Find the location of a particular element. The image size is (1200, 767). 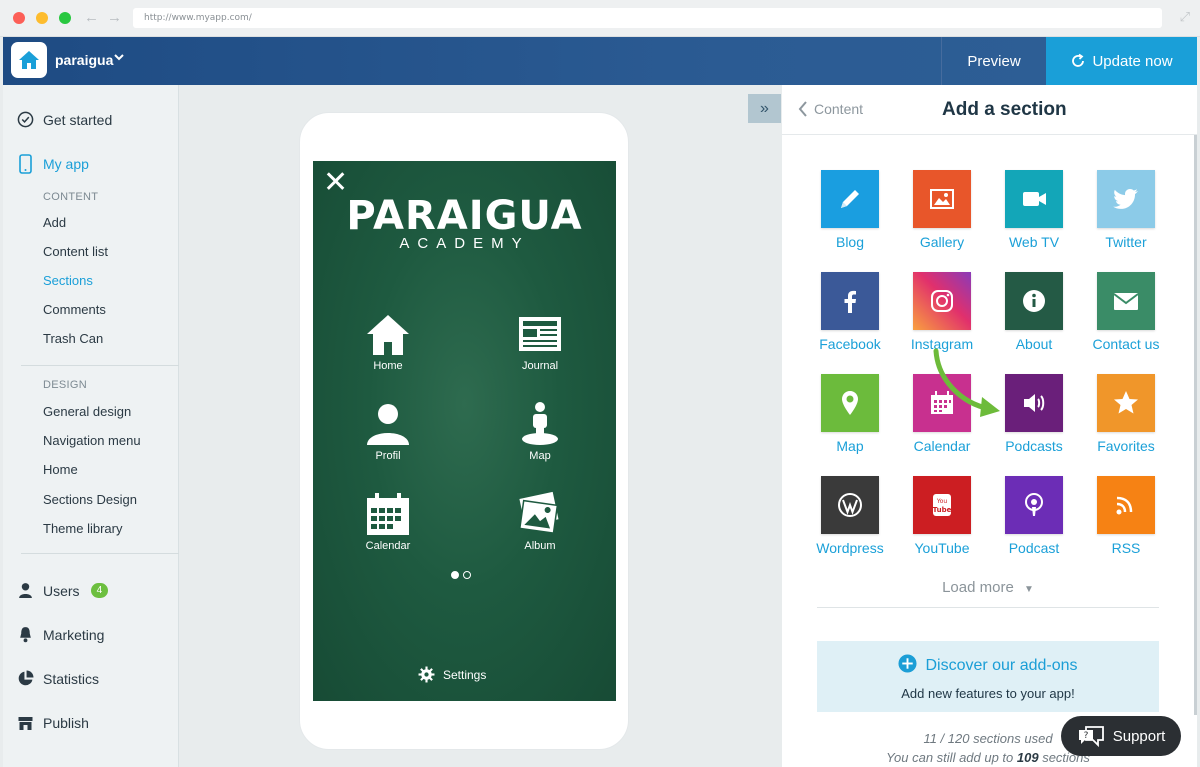

maximize-window-button is located at coordinates (65, 18).